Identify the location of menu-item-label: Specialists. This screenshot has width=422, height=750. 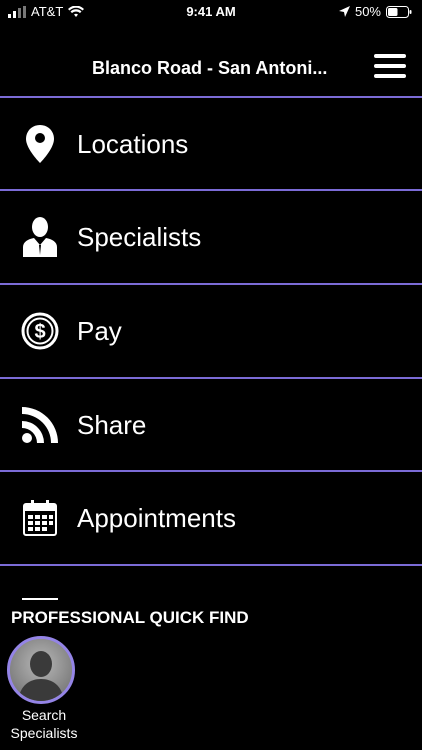
(139, 236).